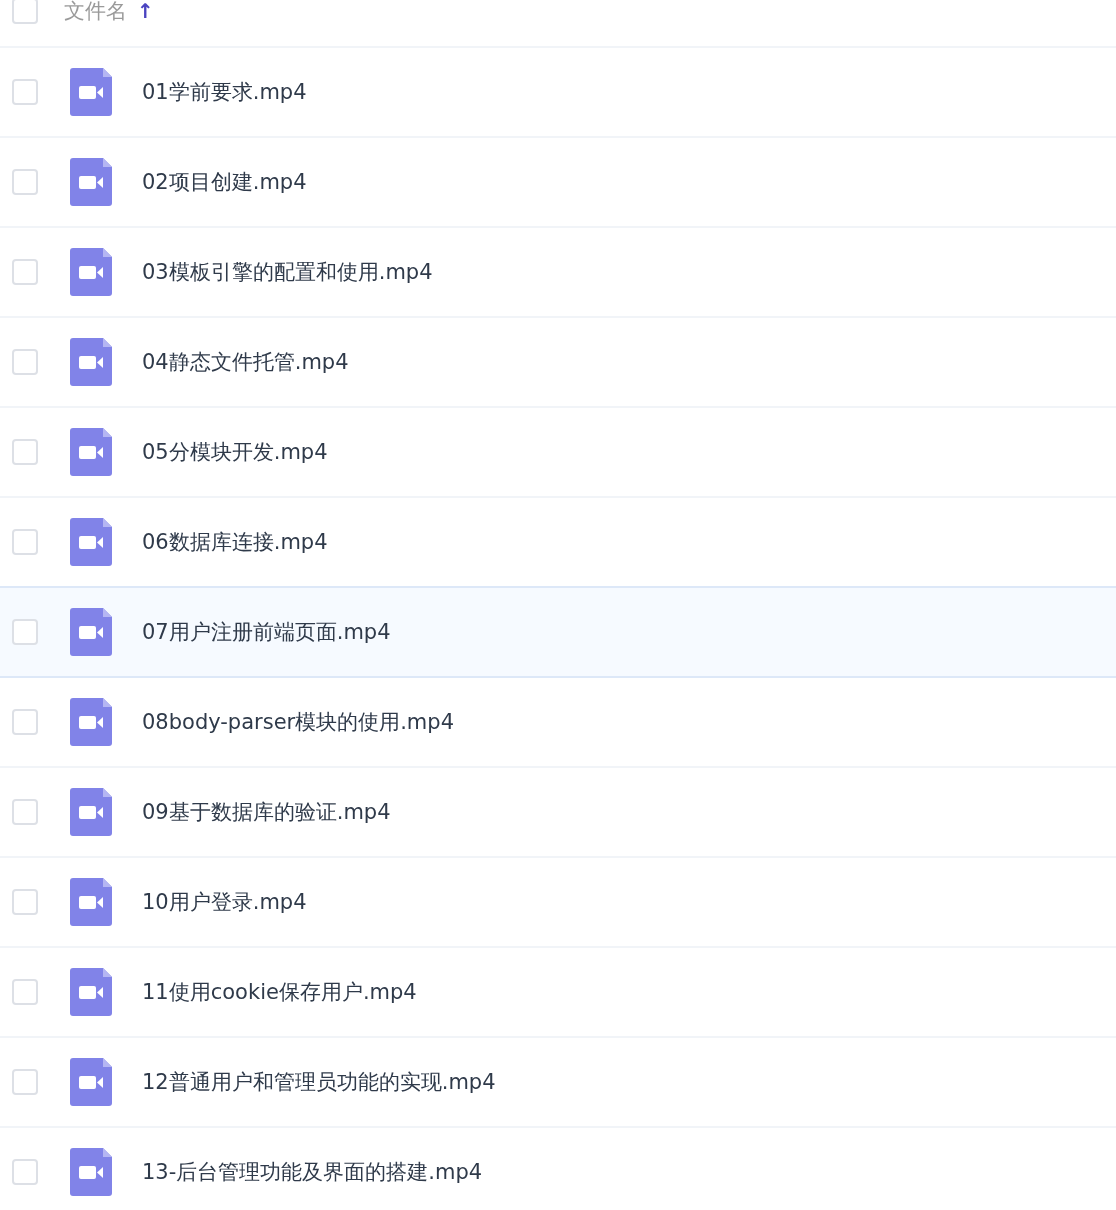 The image size is (1116, 1210). What do you see at coordinates (558, 723) in the screenshot?
I see `file-row: 08body-parser模块的使用.mp4` at bounding box center [558, 723].